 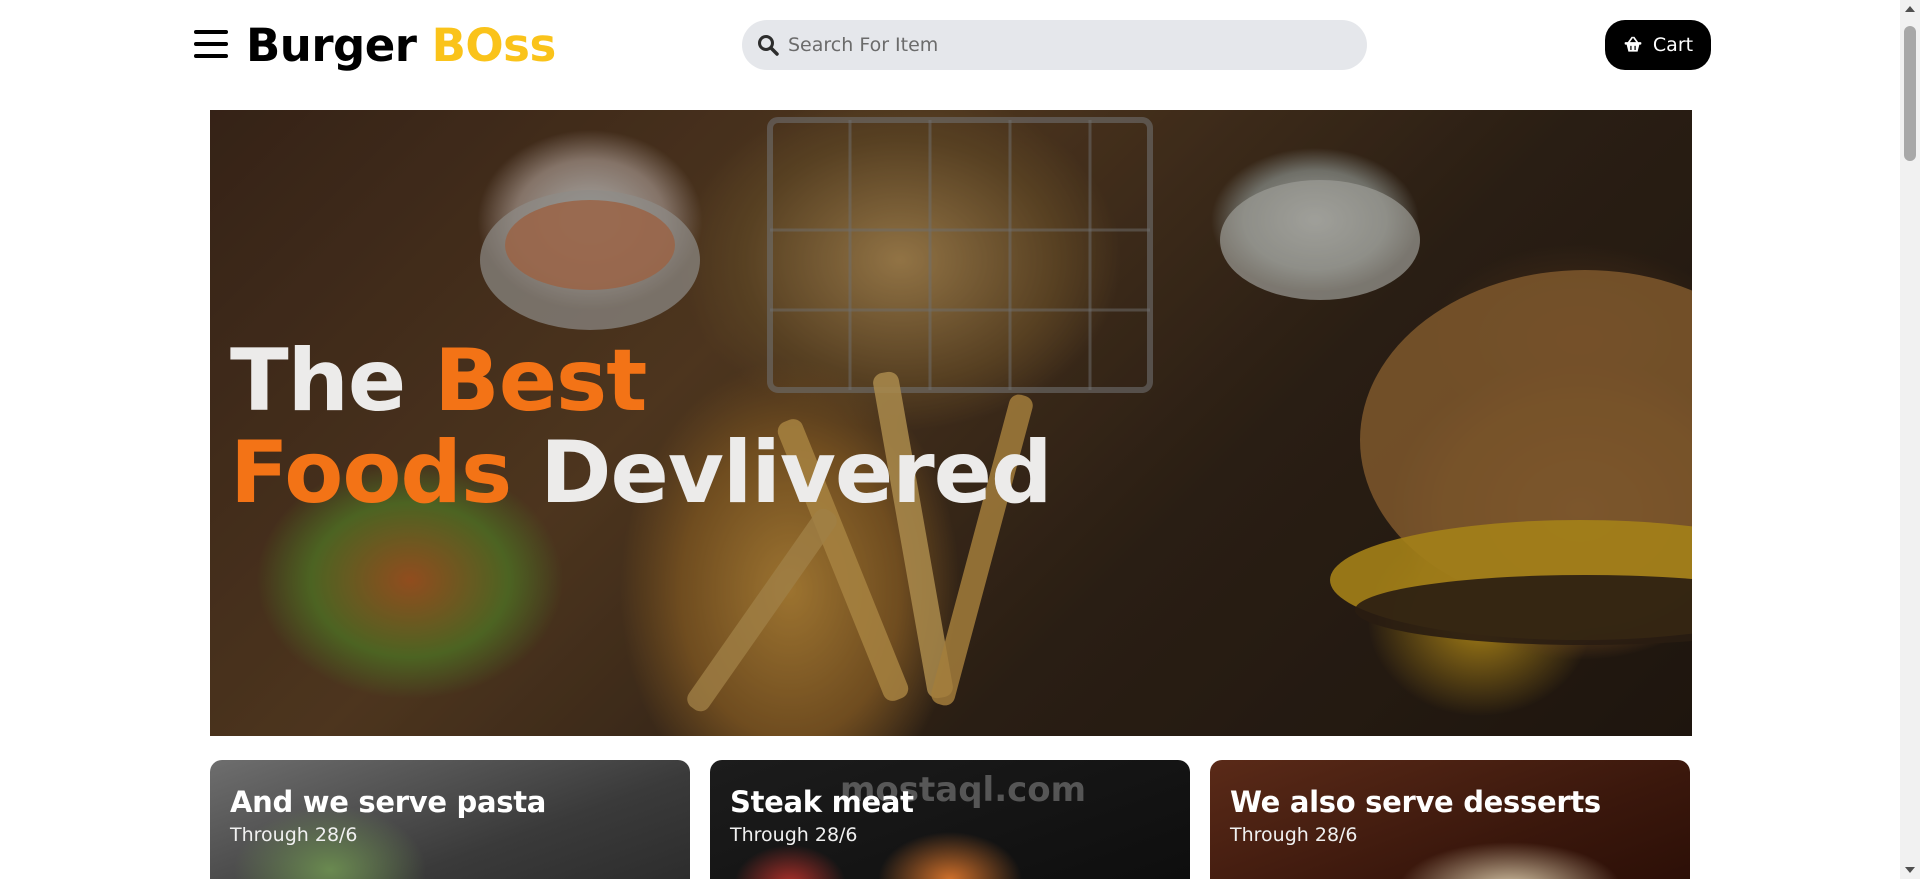 I want to click on hero-headline-line-1: The Best, so click(x=641, y=381).